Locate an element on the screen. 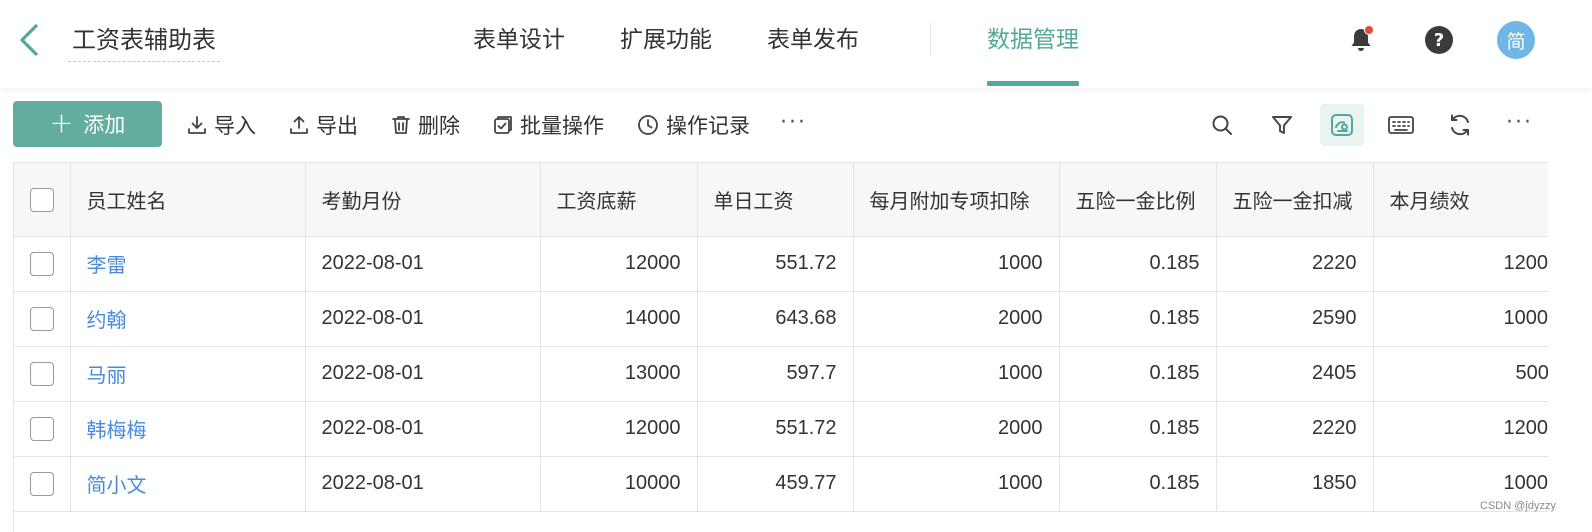  daily-wage-cell: 597.7 is located at coordinates (775, 374).